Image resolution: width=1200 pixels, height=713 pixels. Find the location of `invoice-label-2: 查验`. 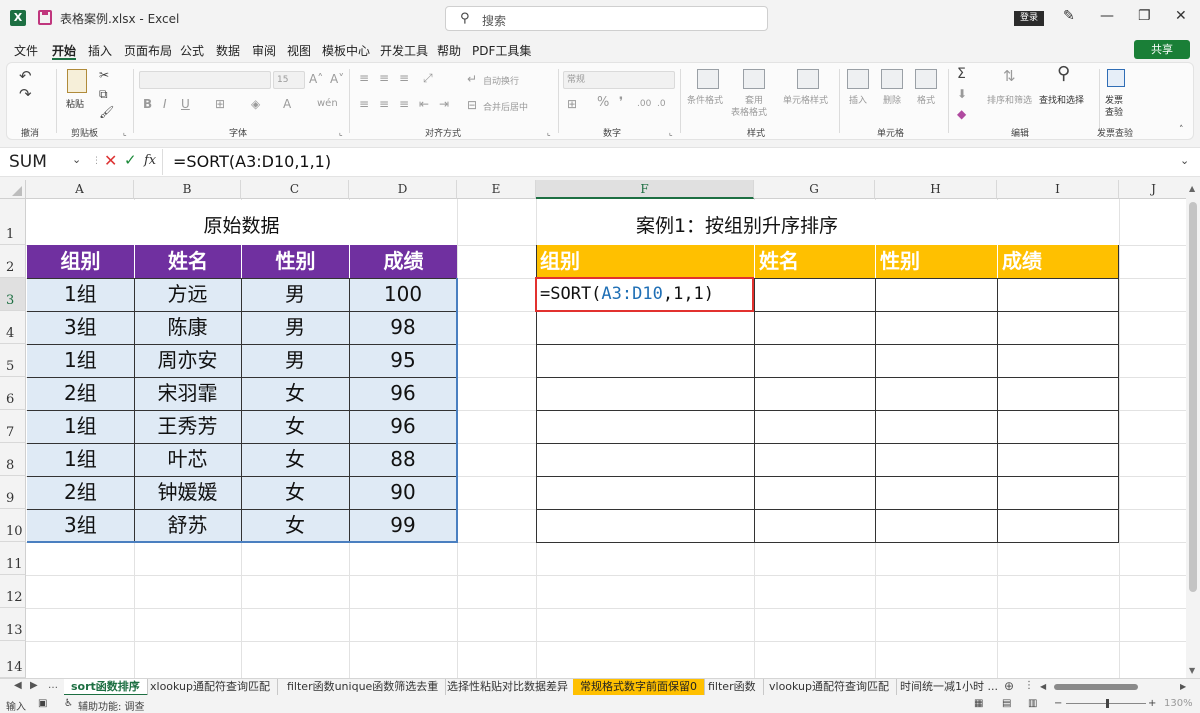

invoice-label-2: 查验 is located at coordinates (1114, 111).